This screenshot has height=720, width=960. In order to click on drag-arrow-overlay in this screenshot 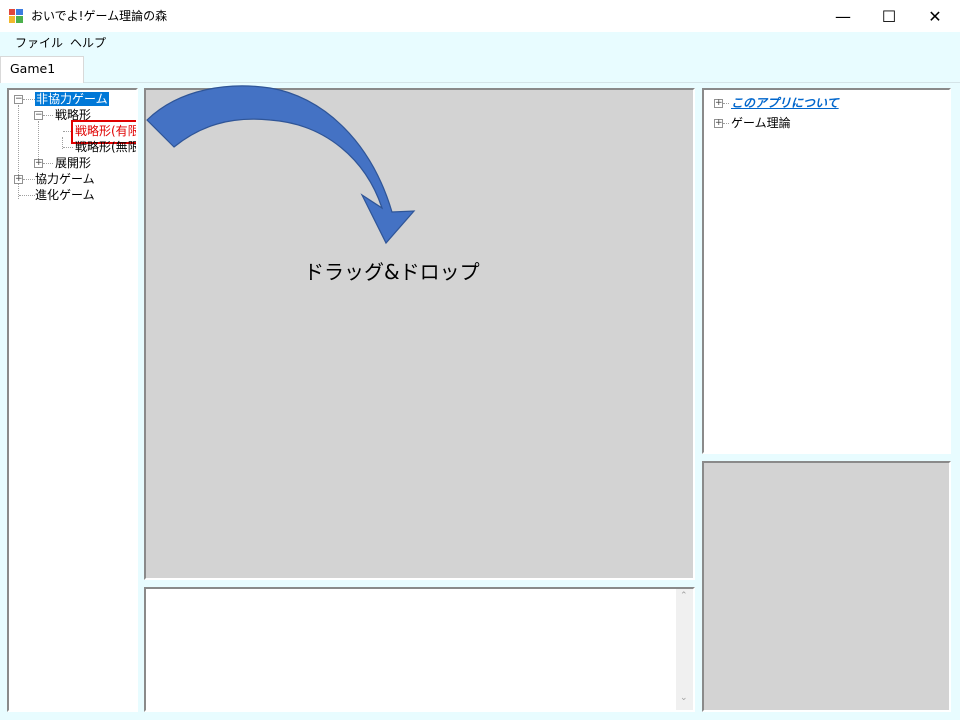, I will do `click(281, 165)`.